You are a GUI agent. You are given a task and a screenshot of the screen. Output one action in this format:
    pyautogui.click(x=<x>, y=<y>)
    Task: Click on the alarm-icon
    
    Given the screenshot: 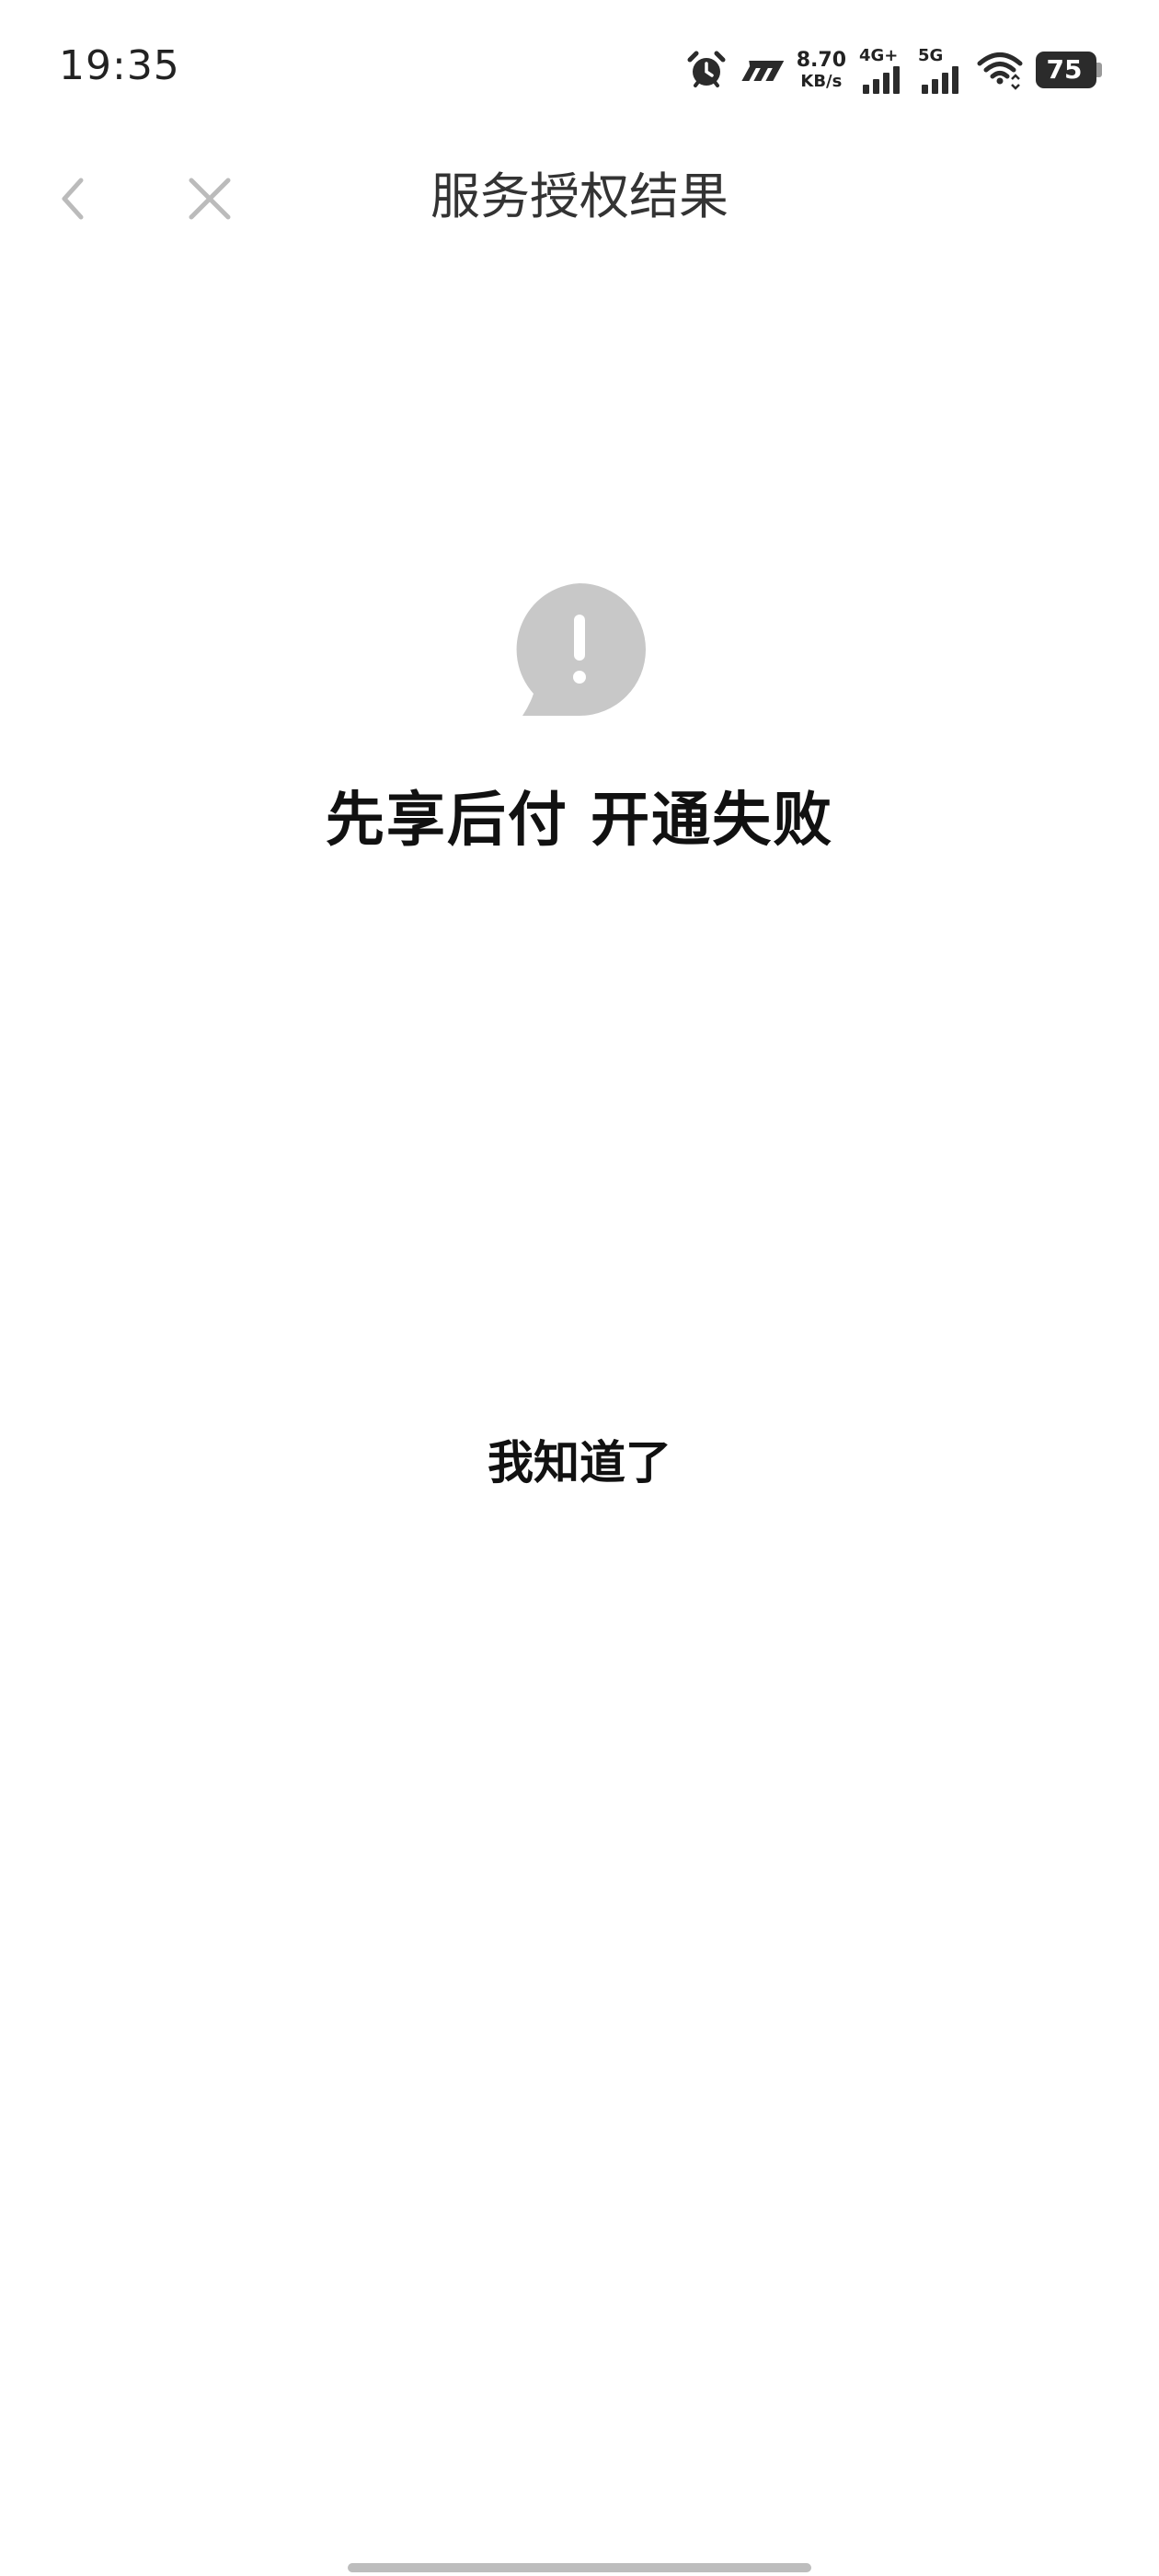 What is the action you would take?
    pyautogui.click(x=706, y=70)
    